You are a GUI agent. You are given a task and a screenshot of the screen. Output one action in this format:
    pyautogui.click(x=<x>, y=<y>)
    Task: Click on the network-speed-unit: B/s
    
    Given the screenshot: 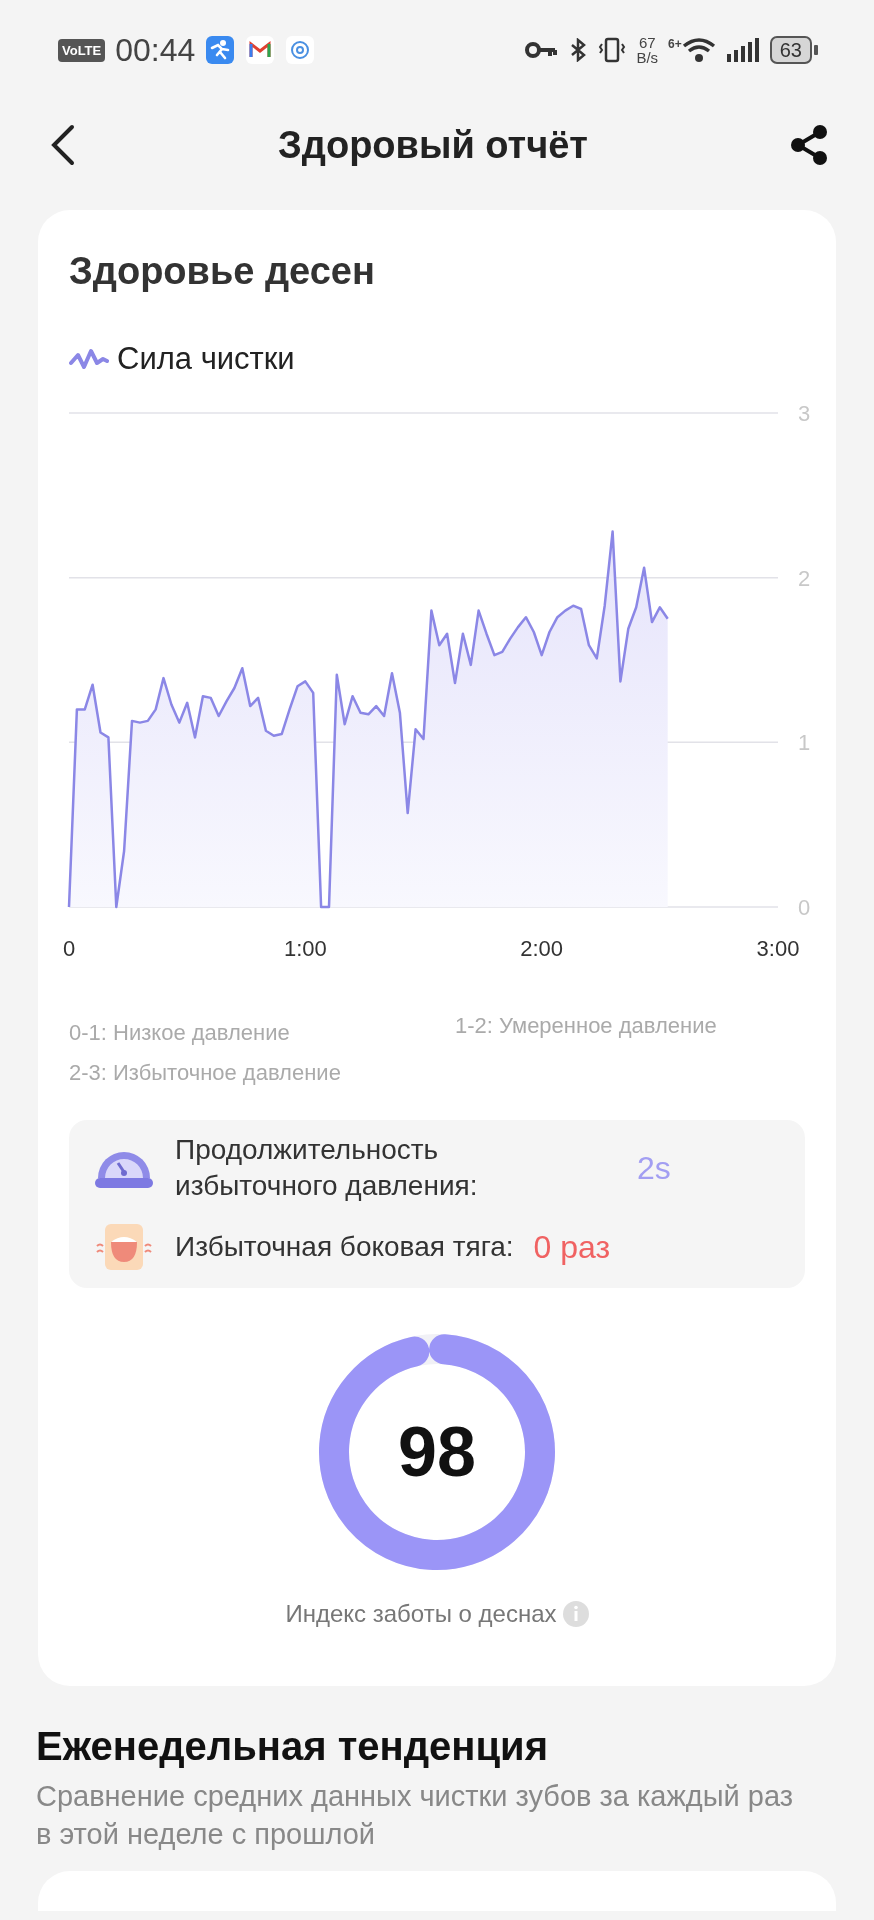 What is the action you would take?
    pyautogui.click(x=647, y=57)
    